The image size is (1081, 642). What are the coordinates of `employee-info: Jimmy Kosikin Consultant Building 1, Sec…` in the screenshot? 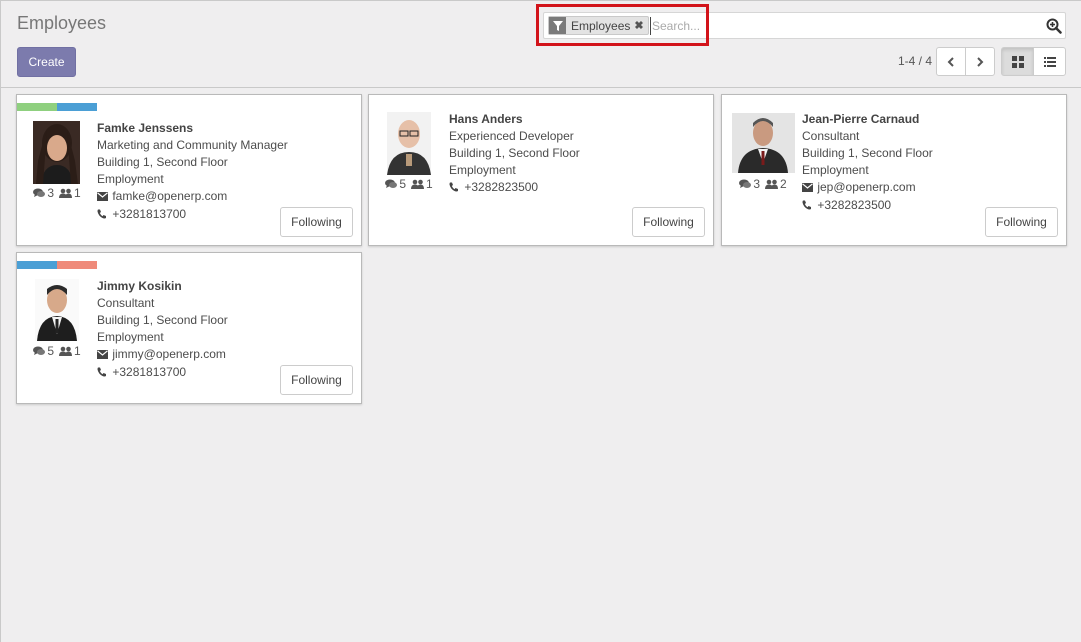 It's located at (162, 330).